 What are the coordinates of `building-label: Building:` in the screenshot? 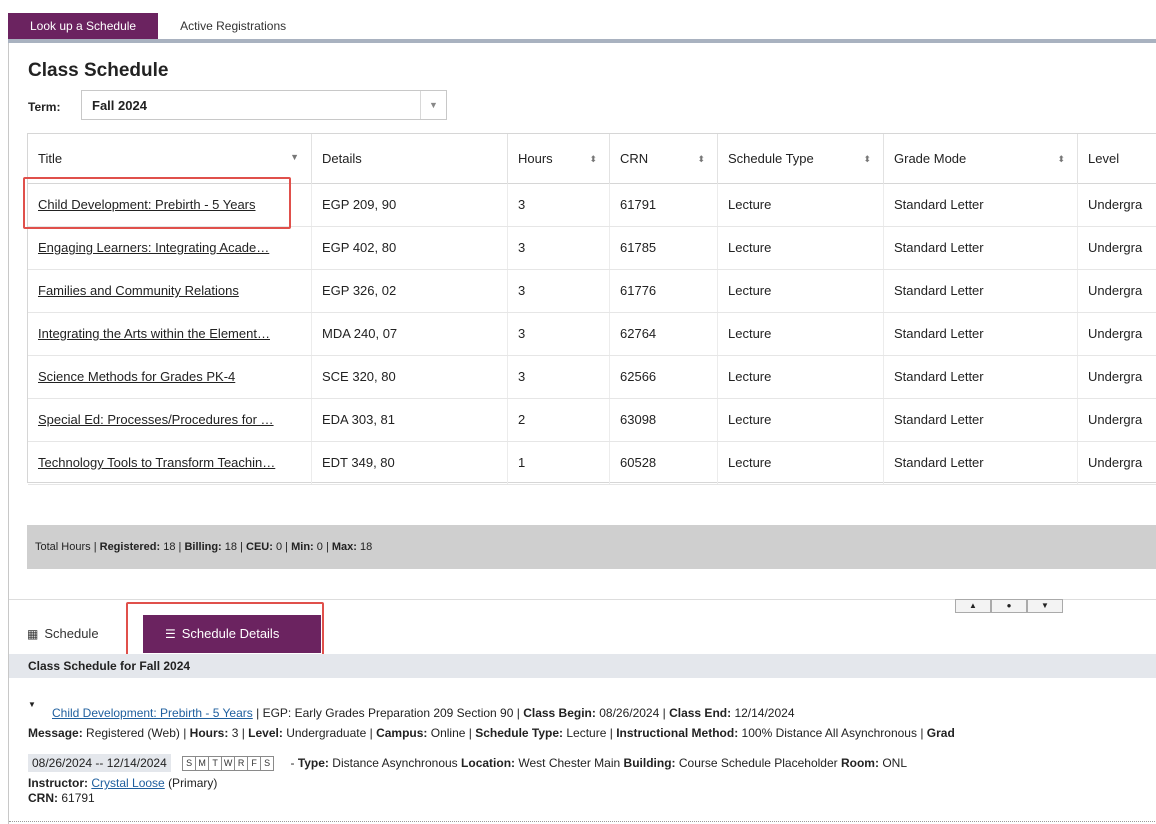 It's located at (649, 763).